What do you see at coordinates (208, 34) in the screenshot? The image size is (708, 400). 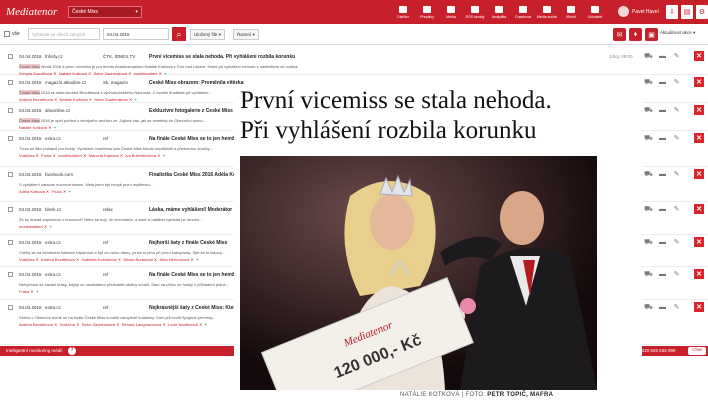 I see `saved-filter-dropdown: Uložený filtr ▾` at bounding box center [208, 34].